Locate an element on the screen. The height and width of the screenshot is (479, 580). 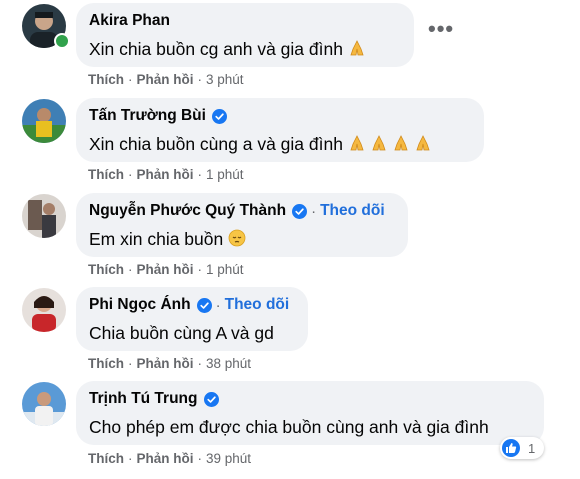
comment-actions: Thích · Phản hồi · 38 phút is located at coordinates (170, 363).